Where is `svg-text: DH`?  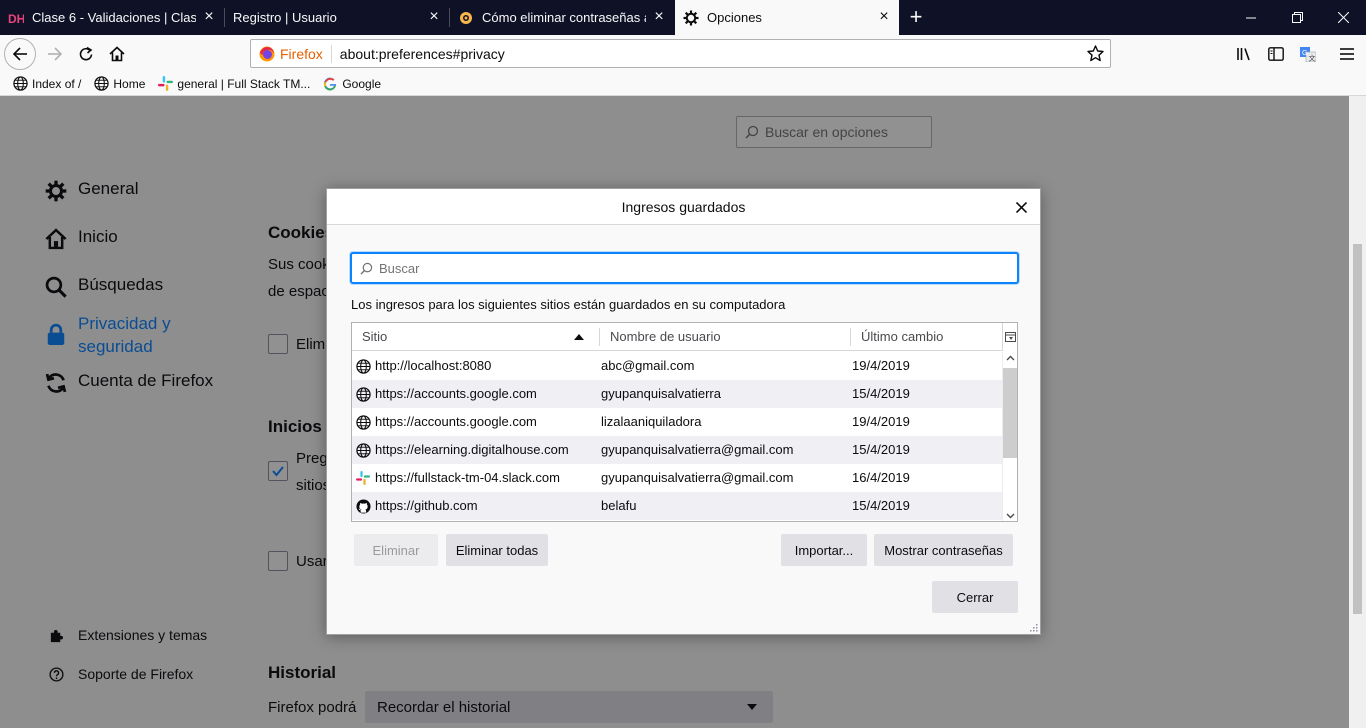
svg-text: DH is located at coordinates (16, 18).